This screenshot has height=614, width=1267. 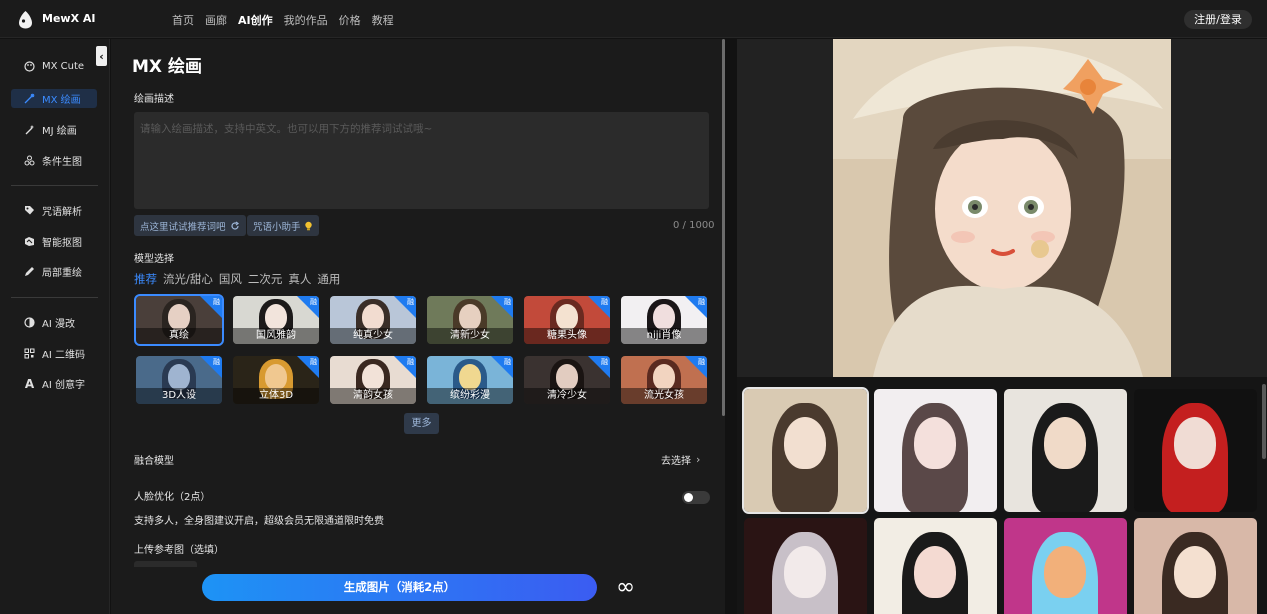 I want to click on model-card: 融清韵女孩, so click(x=373, y=380).